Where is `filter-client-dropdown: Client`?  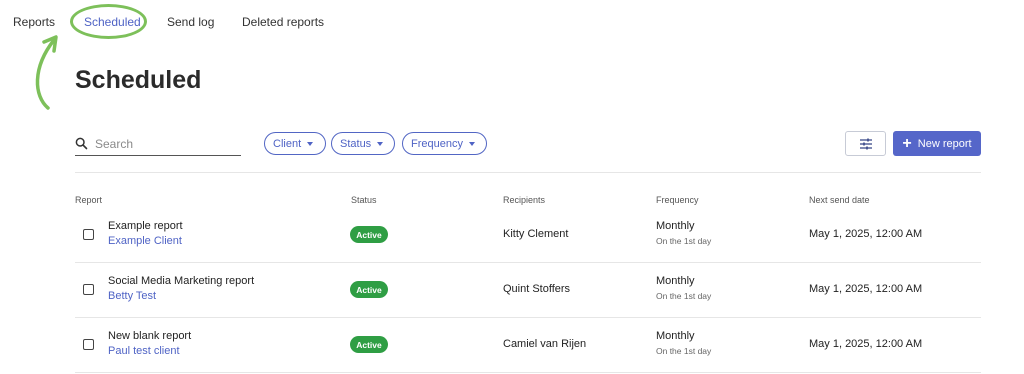 filter-client-dropdown: Client is located at coordinates (295, 143).